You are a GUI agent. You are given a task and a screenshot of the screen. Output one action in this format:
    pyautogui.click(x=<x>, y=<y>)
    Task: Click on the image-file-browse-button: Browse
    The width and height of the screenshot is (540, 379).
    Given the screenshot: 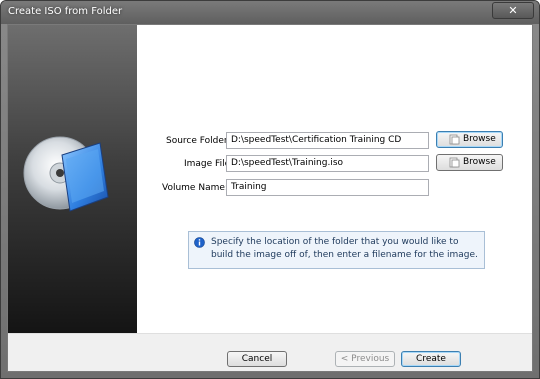 What is the action you would take?
    pyautogui.click(x=469, y=162)
    